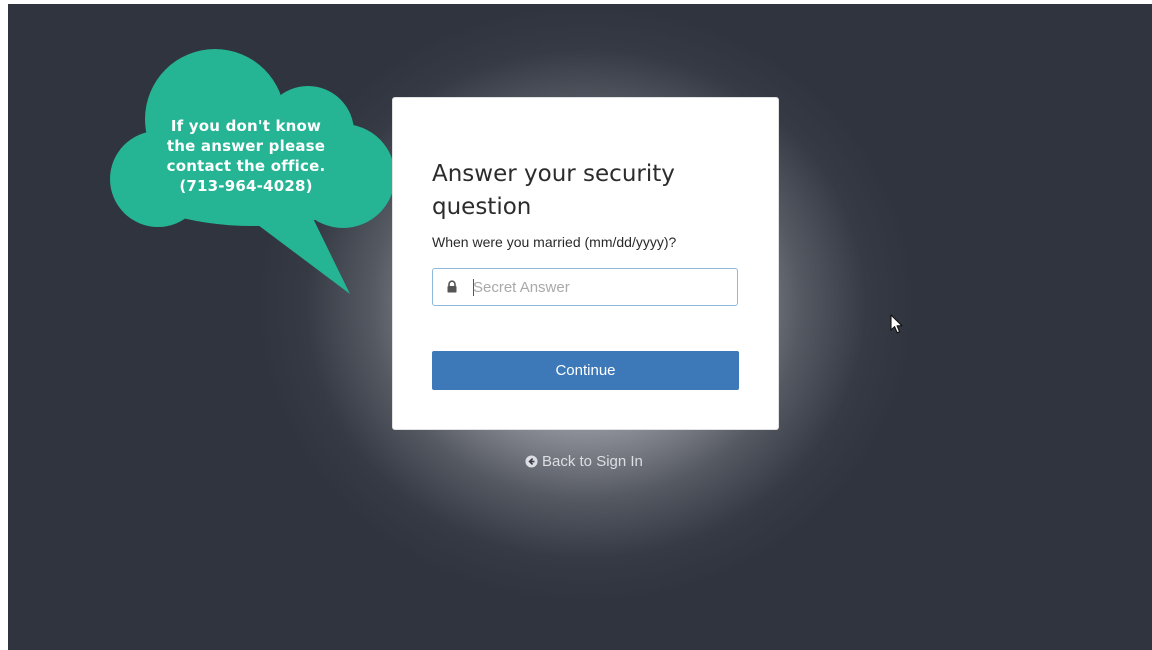 The width and height of the screenshot is (1152, 650). I want to click on mouse-pointer-icon, so click(896, 324).